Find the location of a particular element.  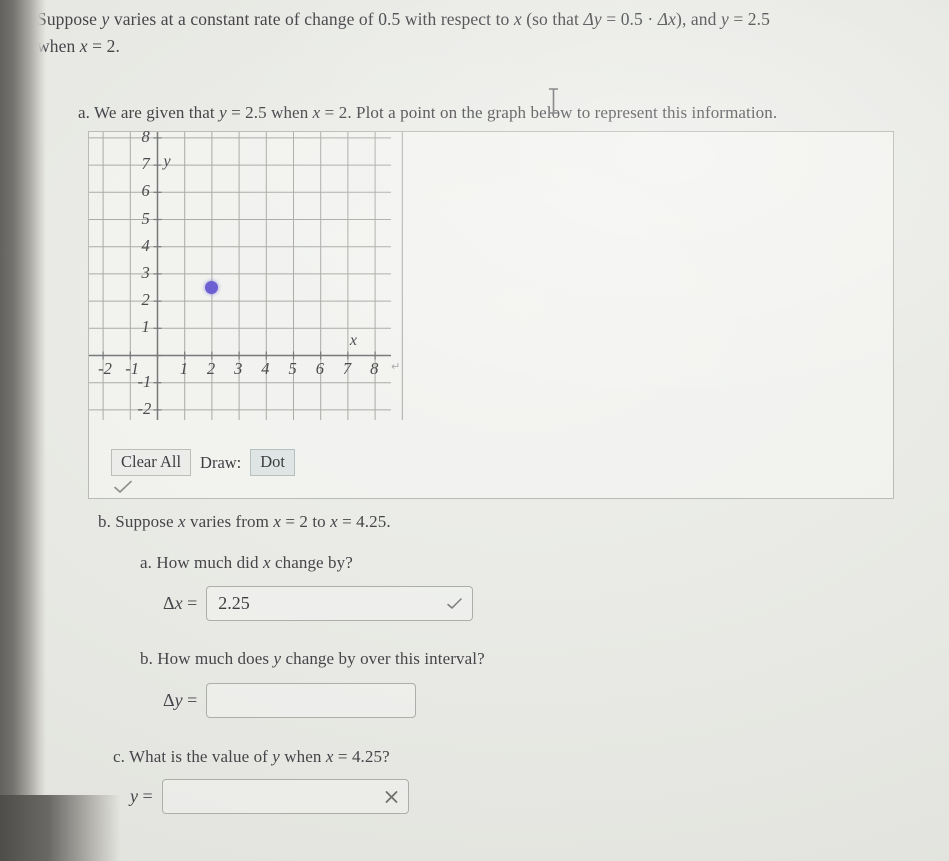

x-tick-label: 4 is located at coordinates (265, 368).